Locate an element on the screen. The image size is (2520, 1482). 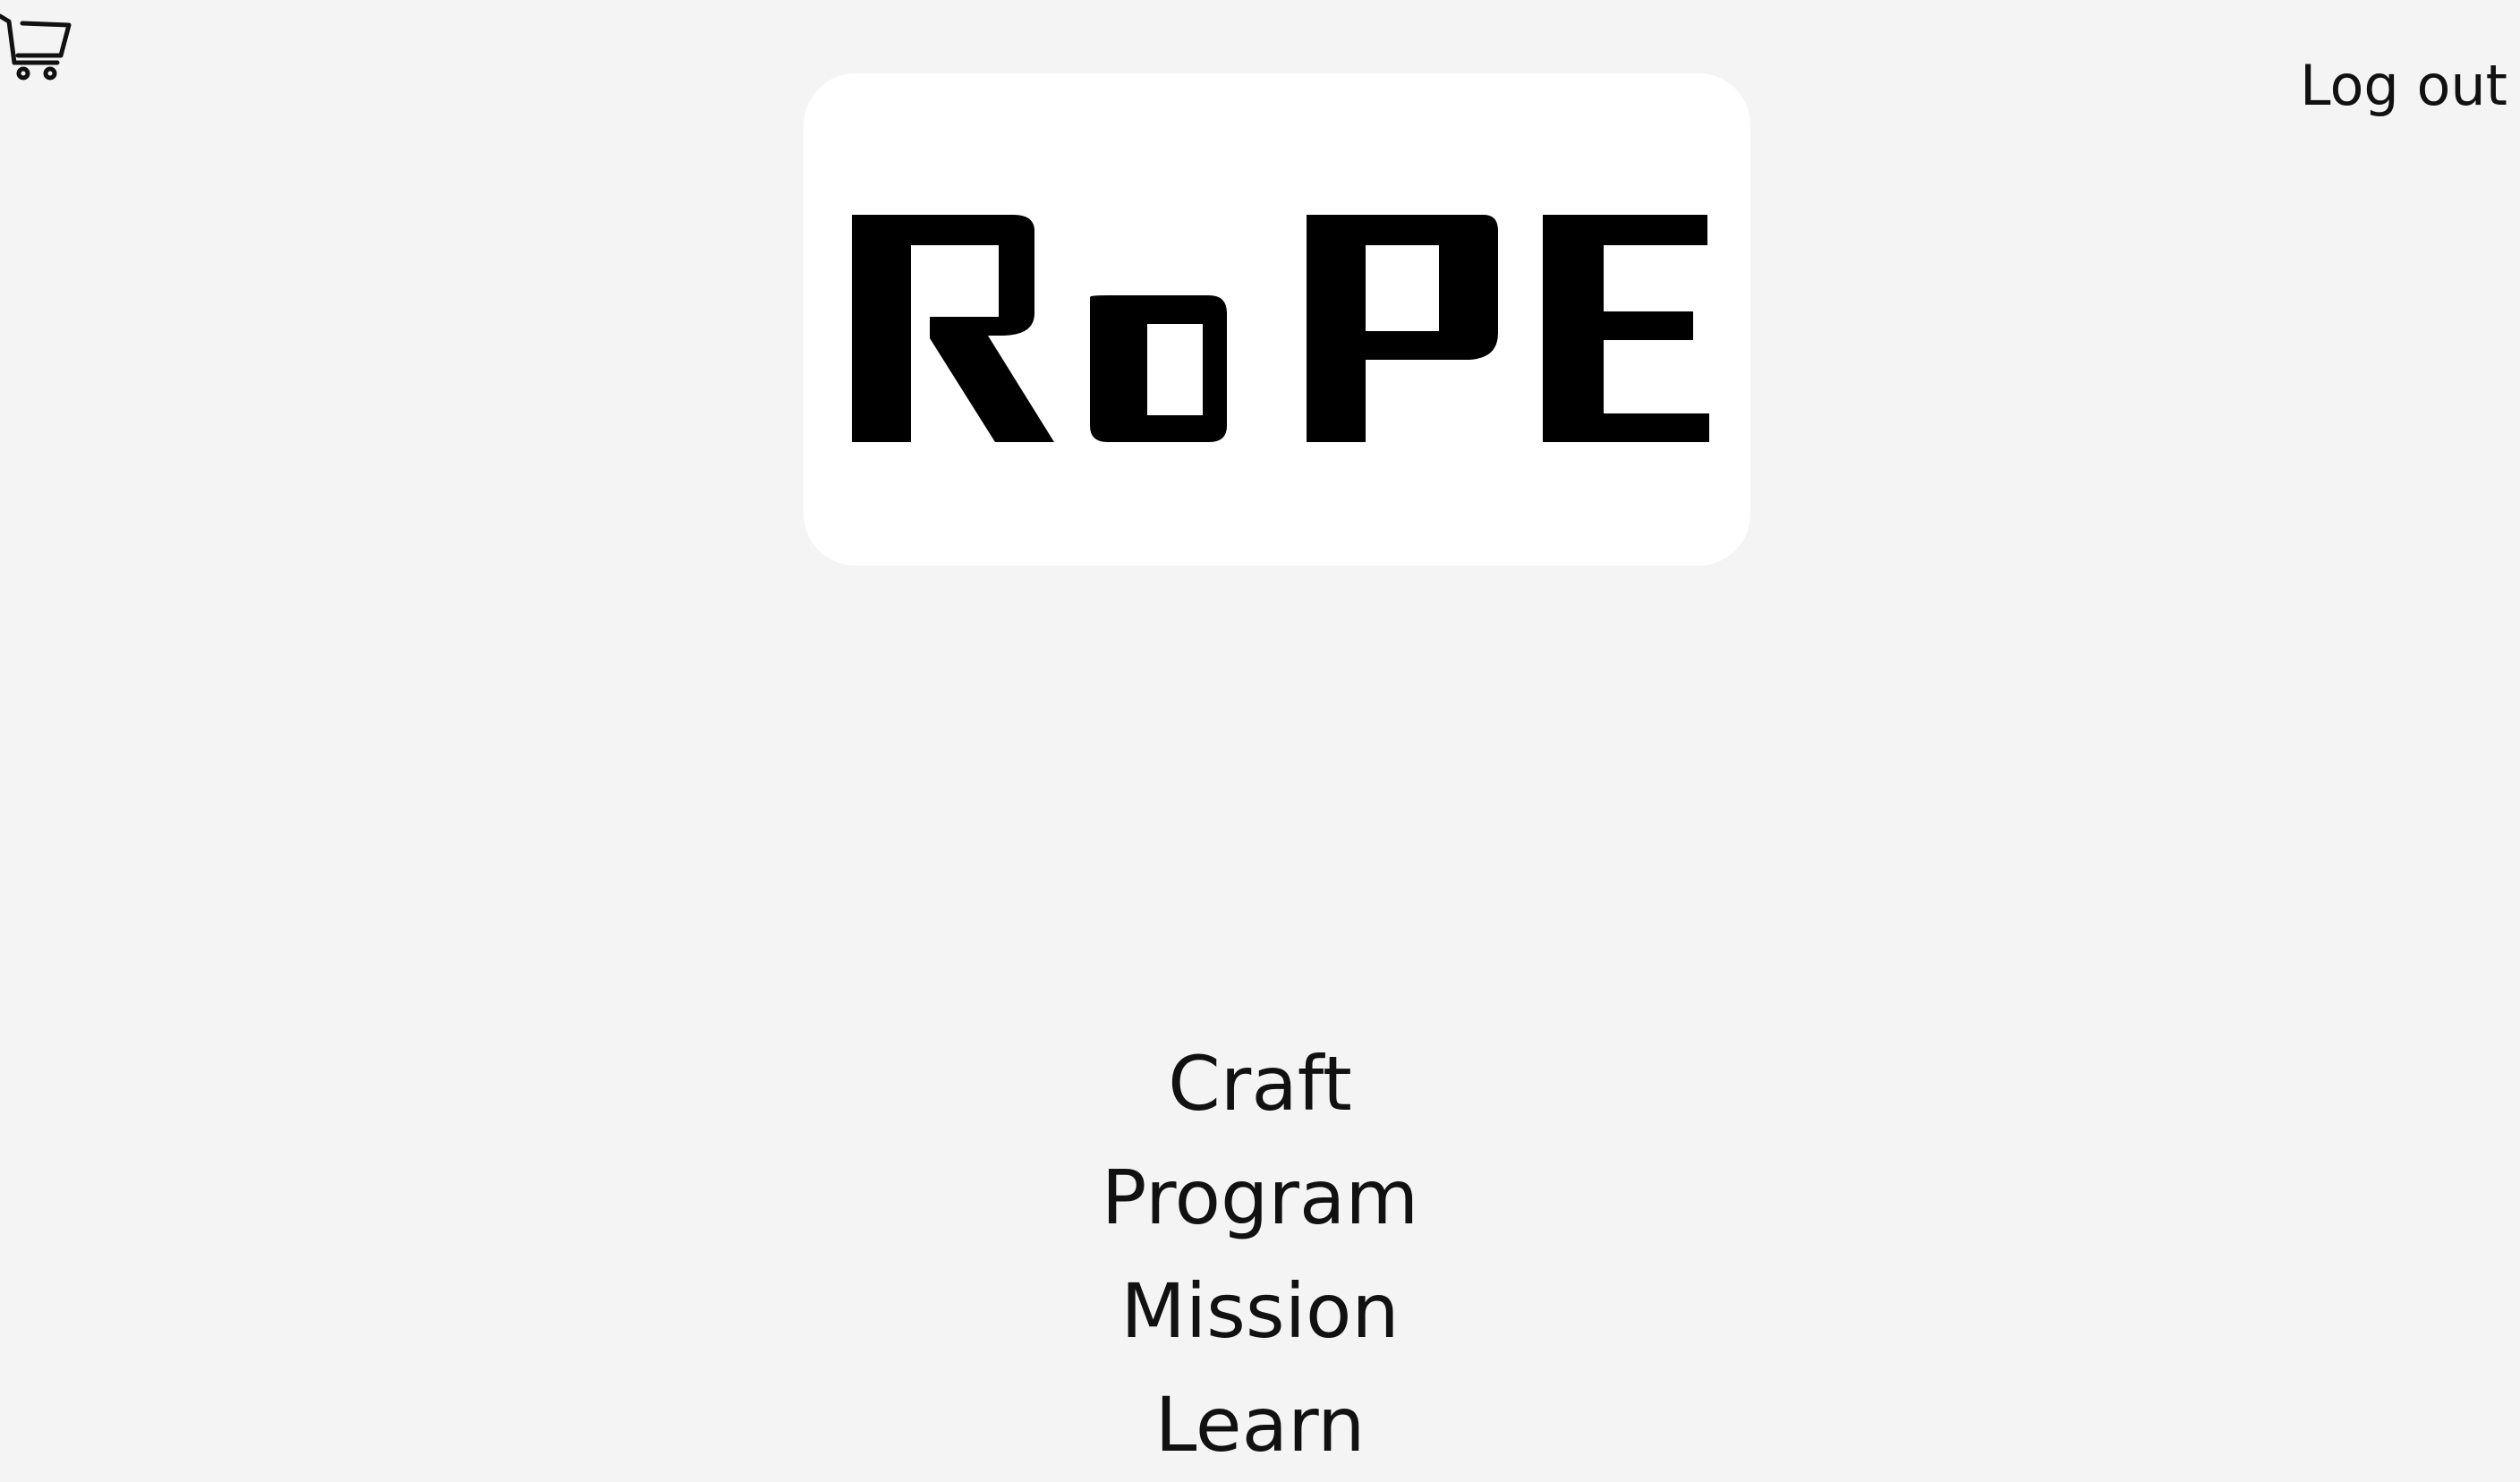
cart-button is located at coordinates (38, 47).